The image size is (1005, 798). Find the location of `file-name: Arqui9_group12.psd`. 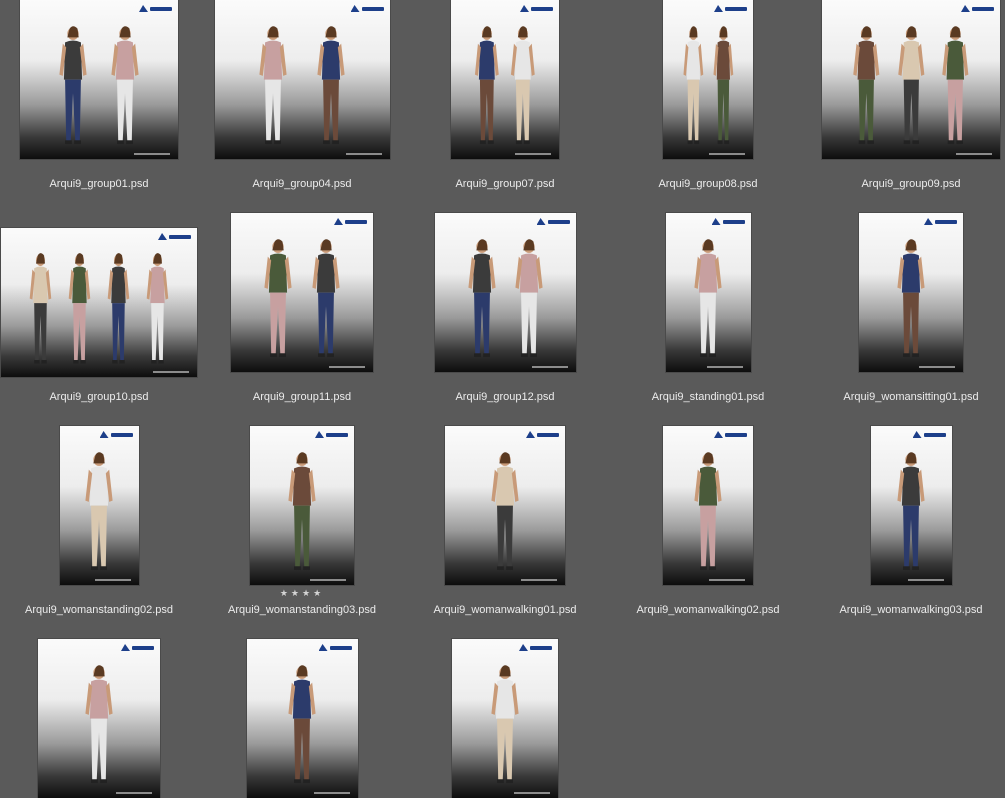

file-name: Arqui9_group12.psd is located at coordinates (505, 397).